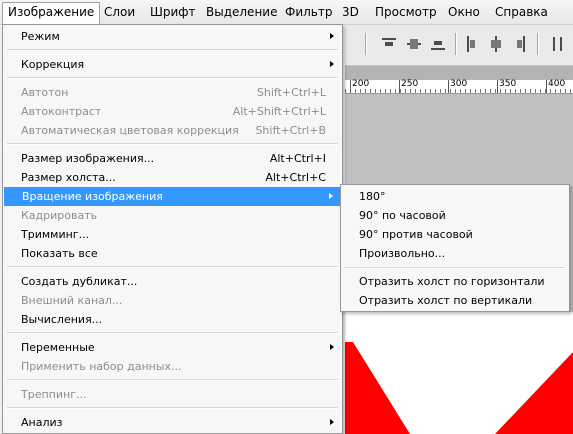 This screenshot has height=434, width=573. Describe the element at coordinates (410, 84) in the screenshot. I see `ruler-label: 250` at that location.